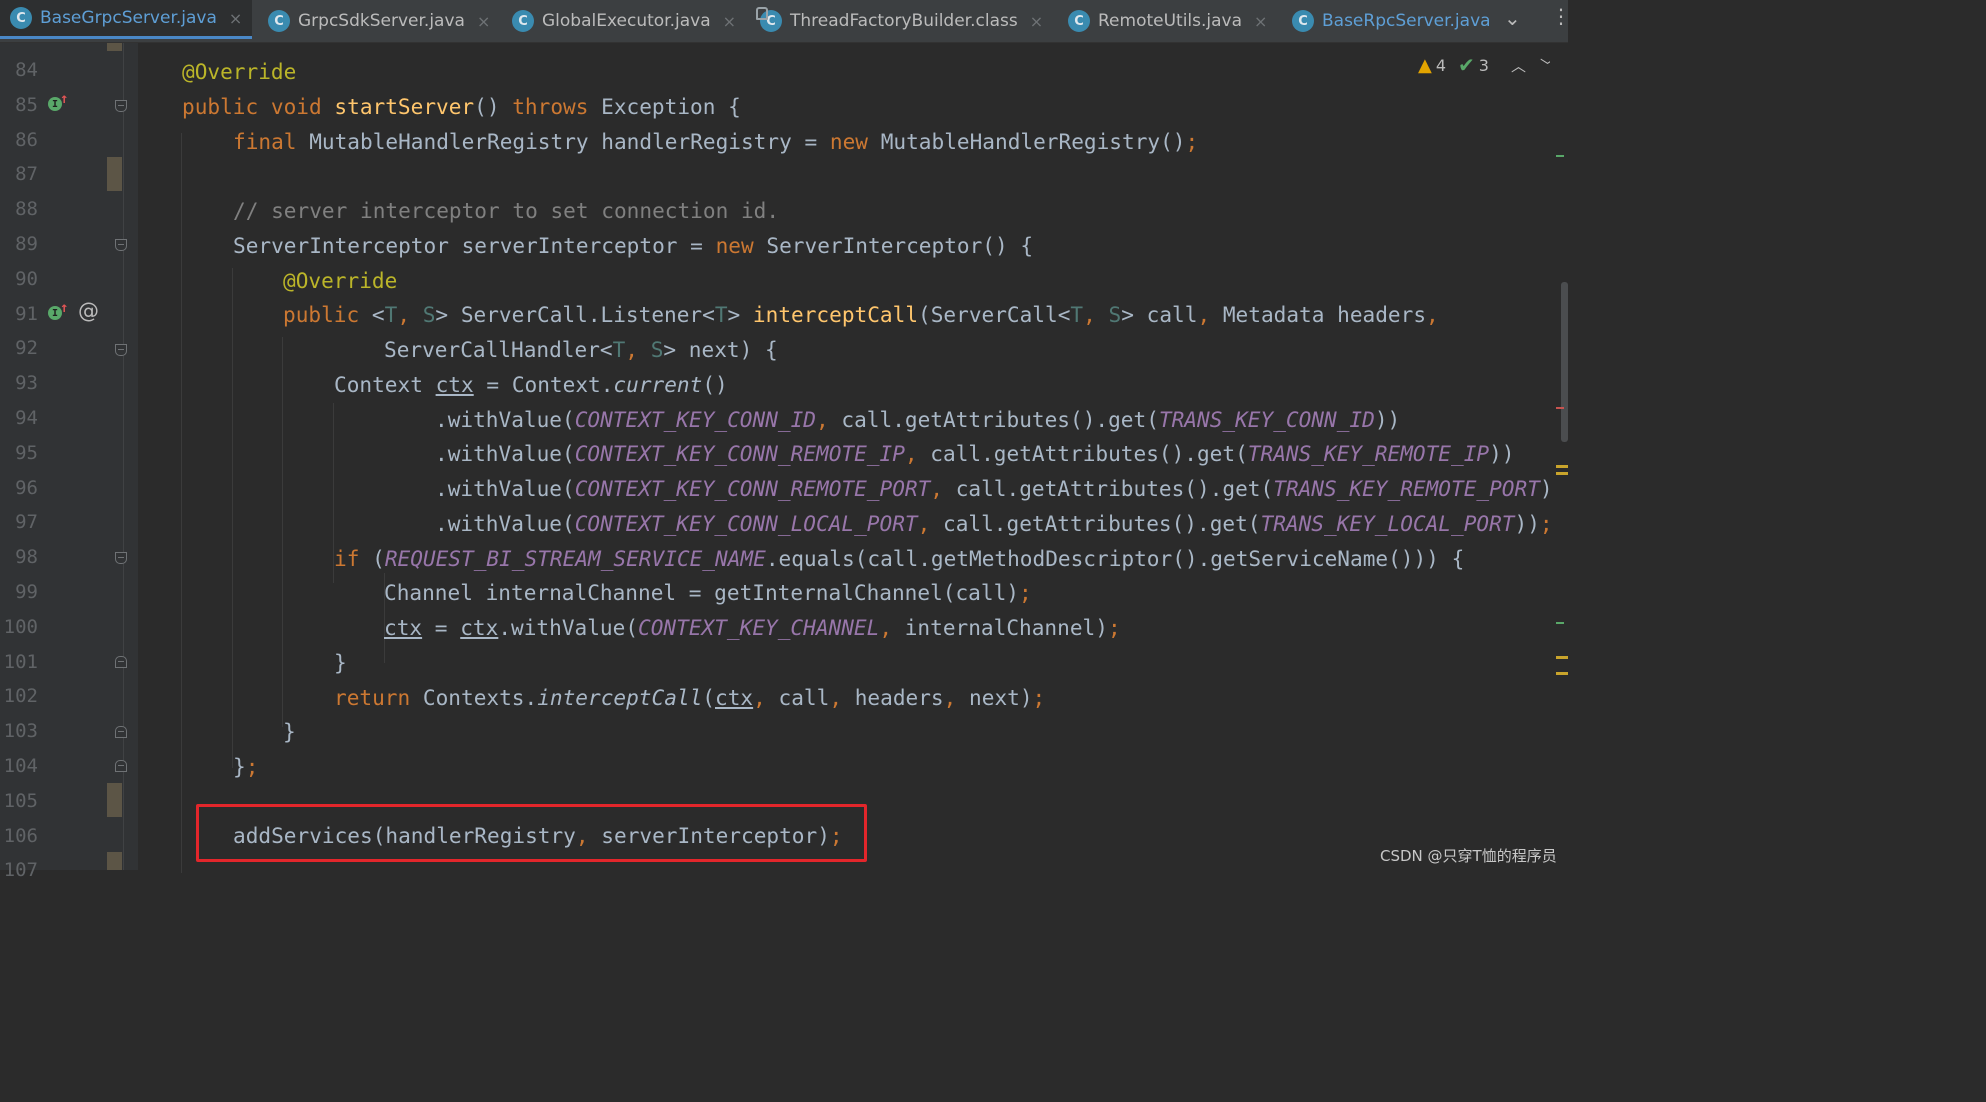  Describe the element at coordinates (19, 314) in the screenshot. I see `line-number: 91` at that location.